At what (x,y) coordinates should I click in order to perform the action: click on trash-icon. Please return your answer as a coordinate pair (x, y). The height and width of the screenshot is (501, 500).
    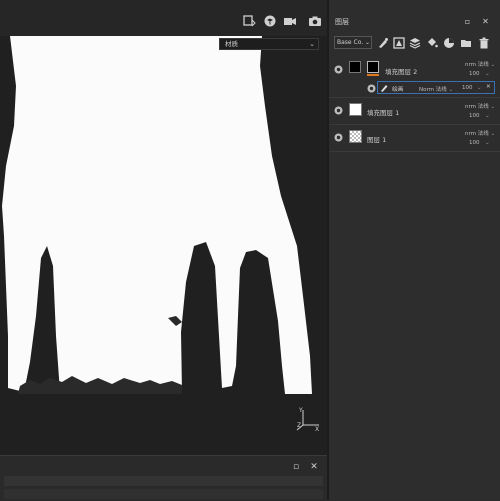
    Looking at the image, I should click on (484, 43).